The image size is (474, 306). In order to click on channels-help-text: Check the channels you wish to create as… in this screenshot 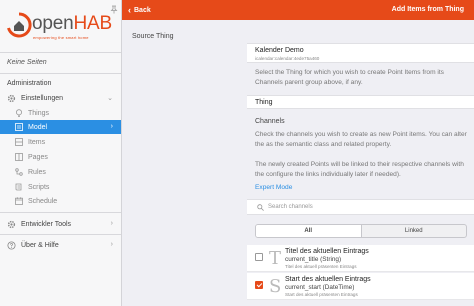, I will do `click(361, 139)`.